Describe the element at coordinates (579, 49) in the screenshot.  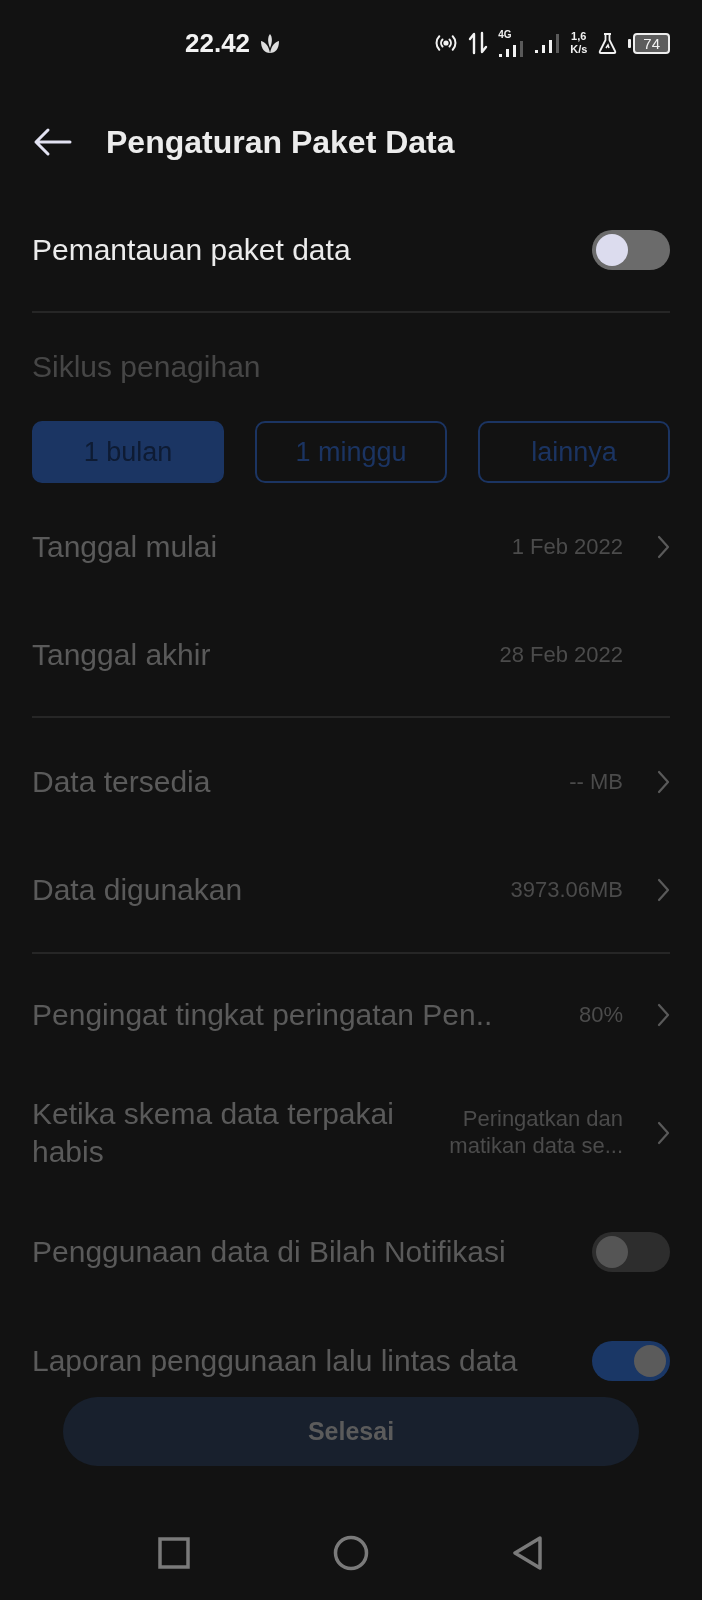
I see `network-speed-unit: K/s` at that location.